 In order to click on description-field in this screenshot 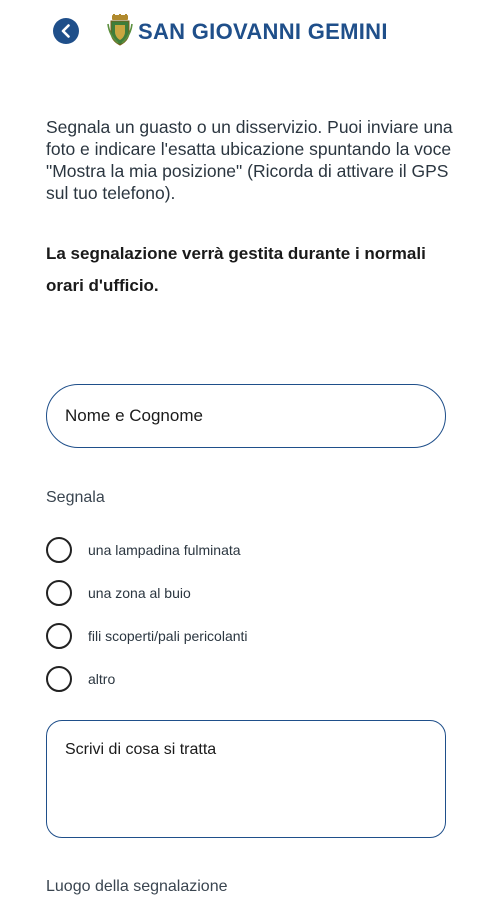, I will do `click(246, 779)`.